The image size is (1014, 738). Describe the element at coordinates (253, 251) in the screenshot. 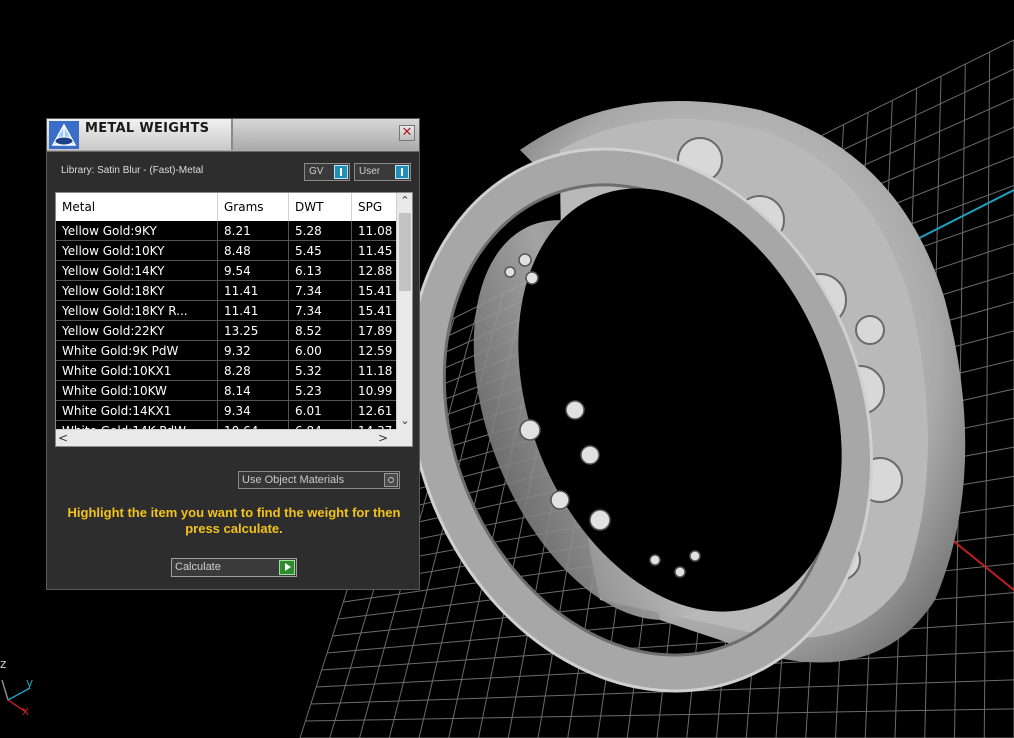

I see `grams-cell: 8.48` at that location.